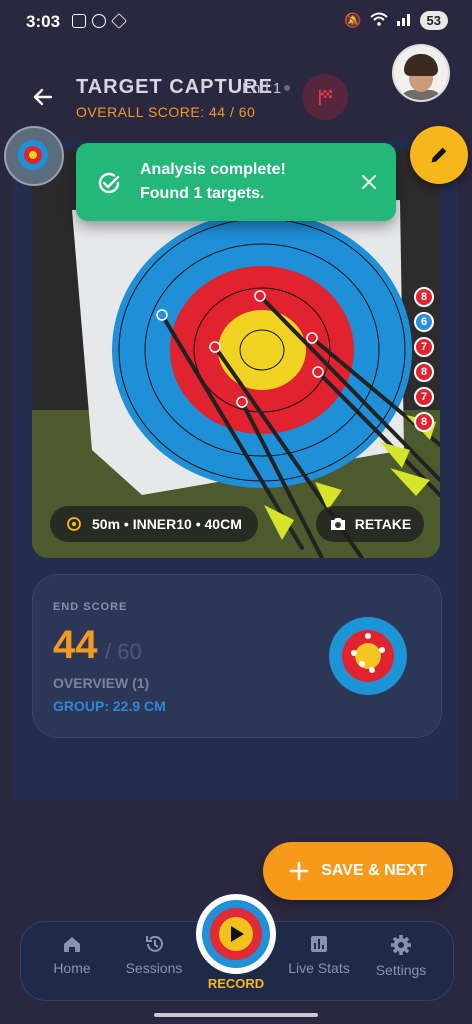 This screenshot has height=1024, width=472. What do you see at coordinates (109, 706) in the screenshot?
I see `group-size: GROUP: 22.9 CM` at bounding box center [109, 706].